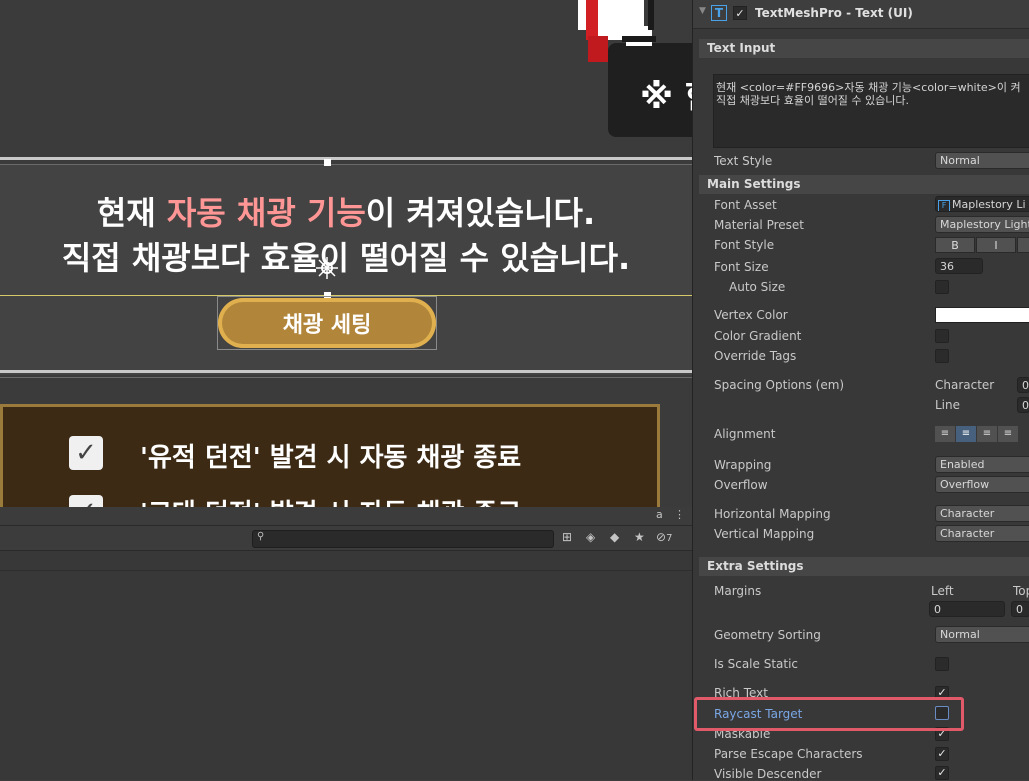 This screenshot has width=1029, height=781. I want to click on section-main-settings: Main Settings, so click(864, 184).